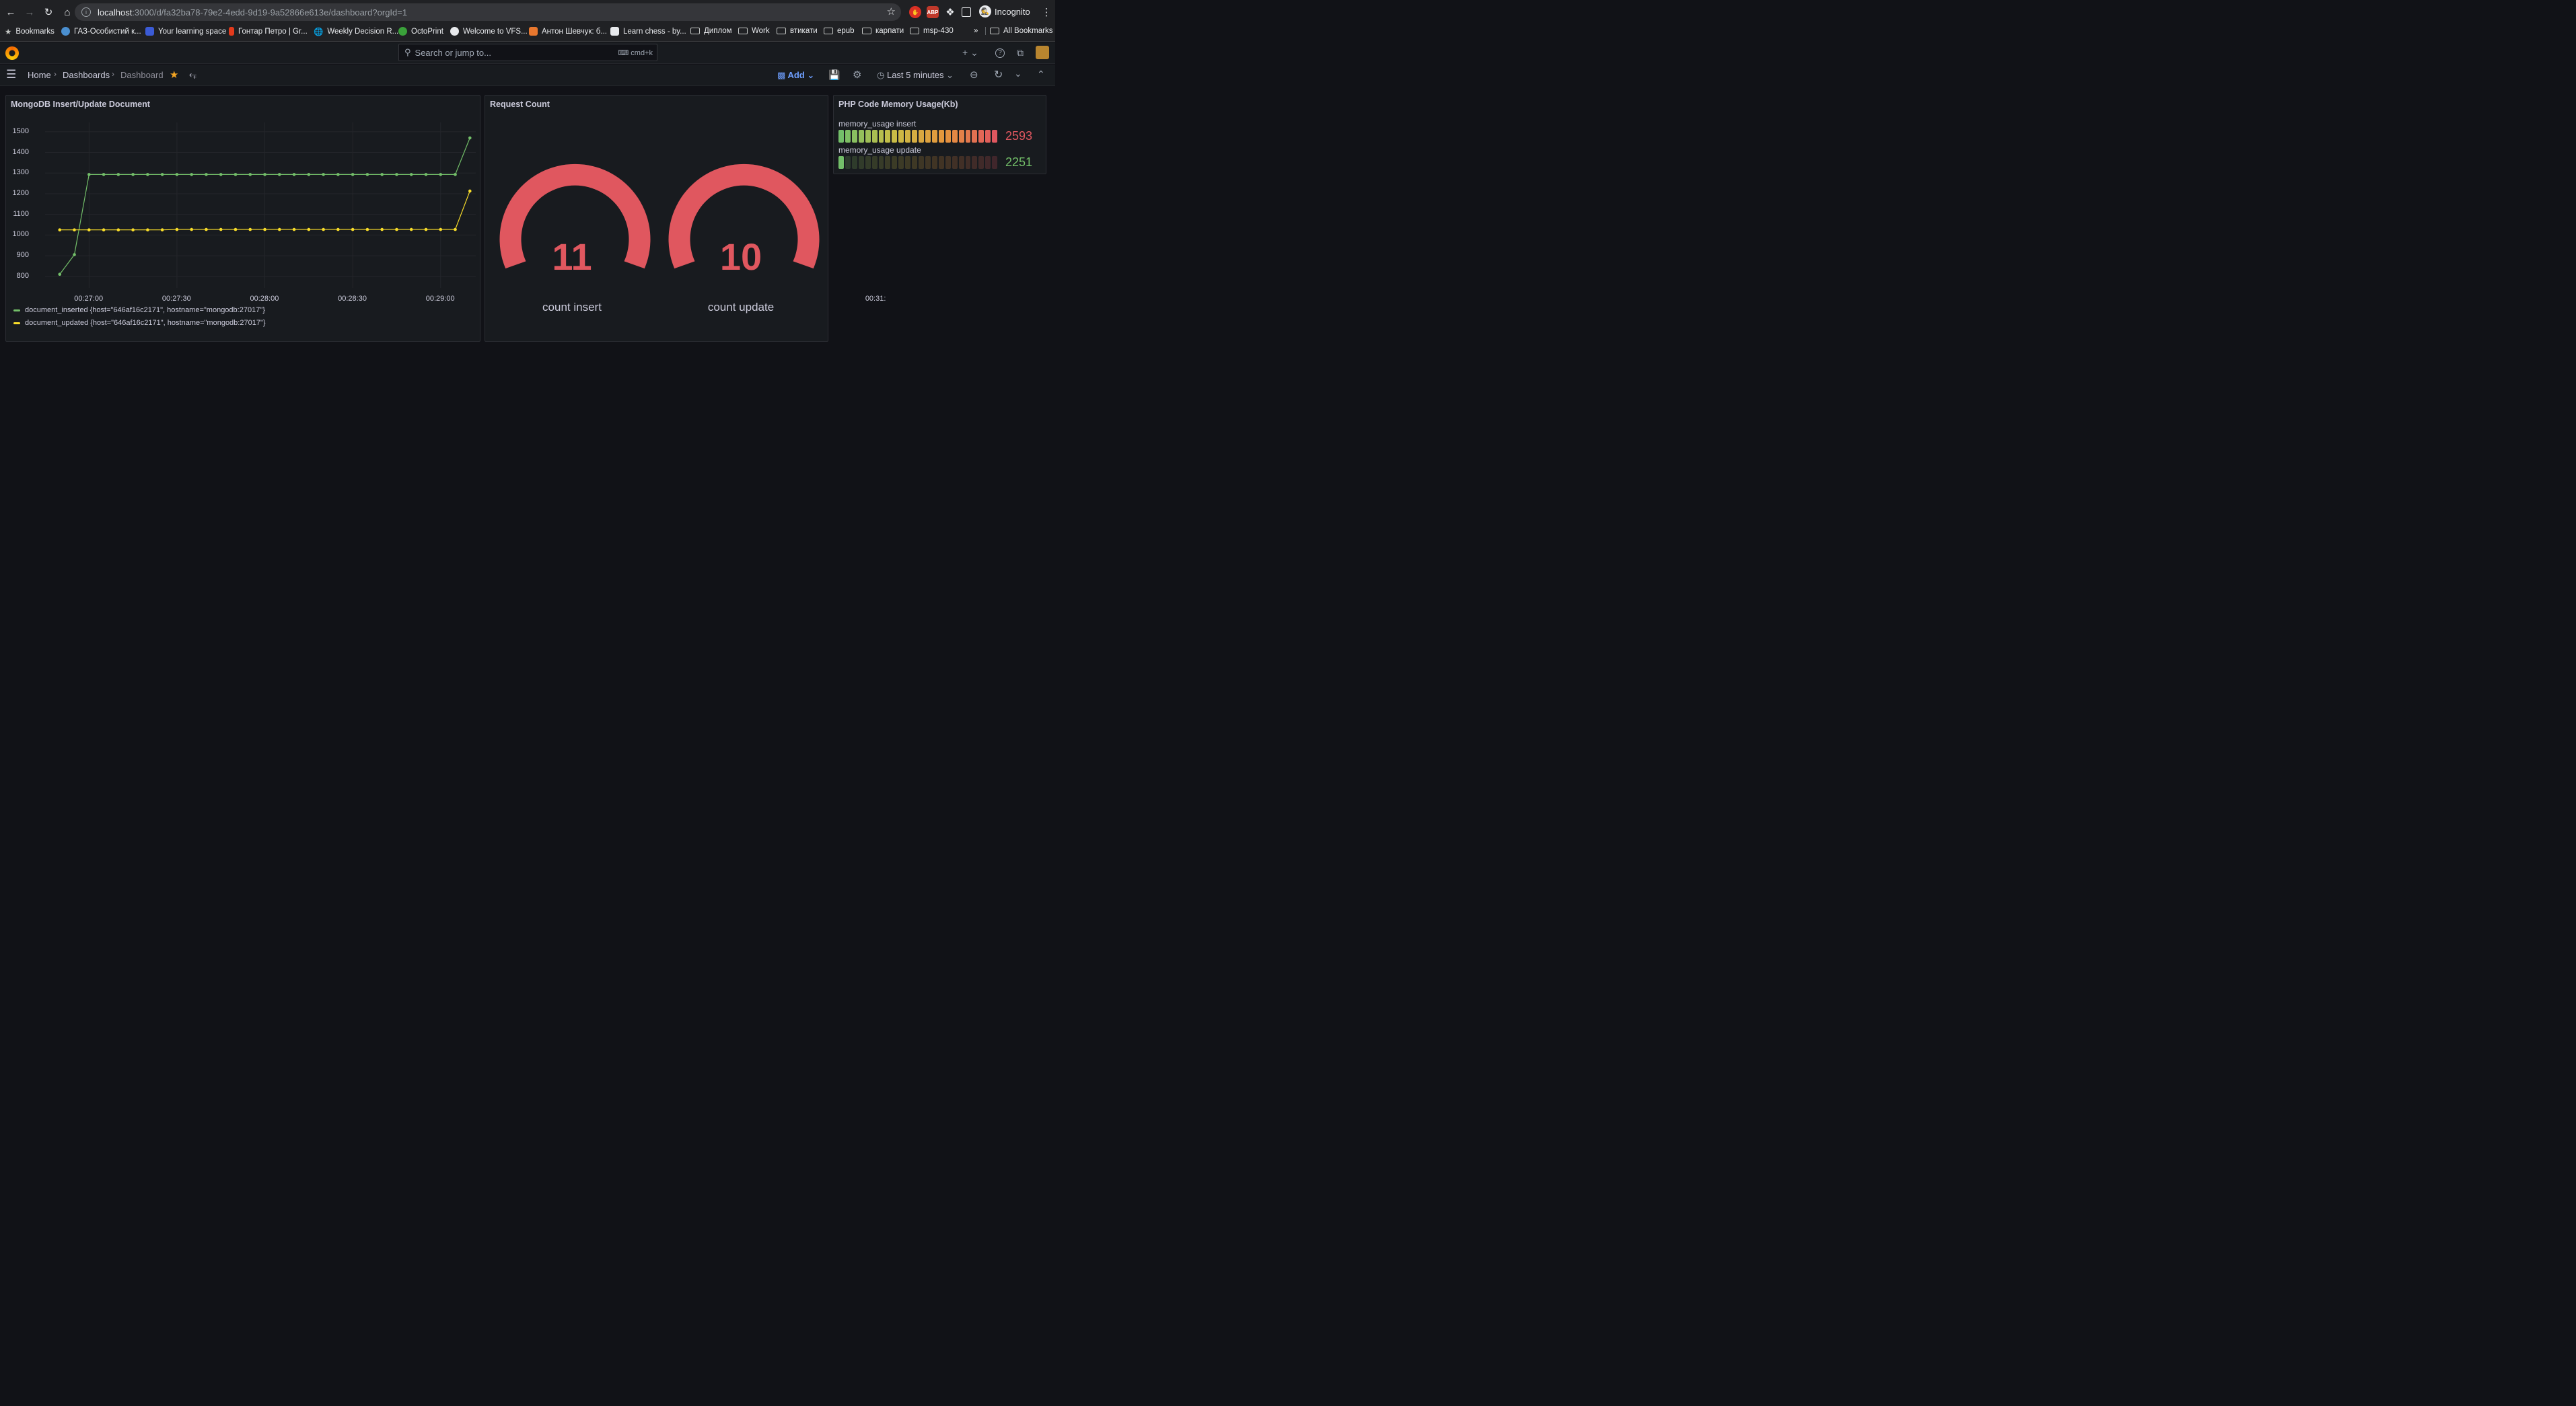  Describe the element at coordinates (966, 12) in the screenshot. I see `side-panel-icon` at that location.